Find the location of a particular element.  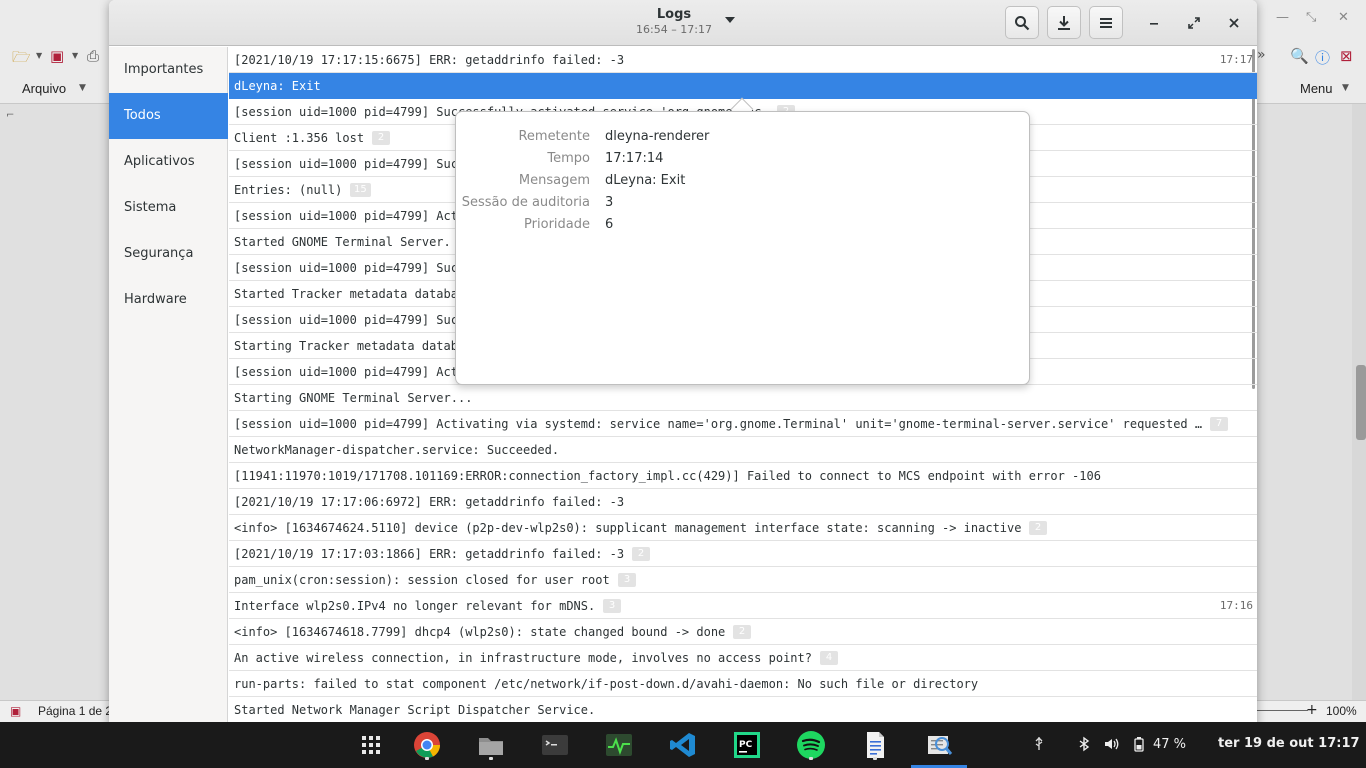

detail-label: Sessão de auditoria is located at coordinates (525, 202).